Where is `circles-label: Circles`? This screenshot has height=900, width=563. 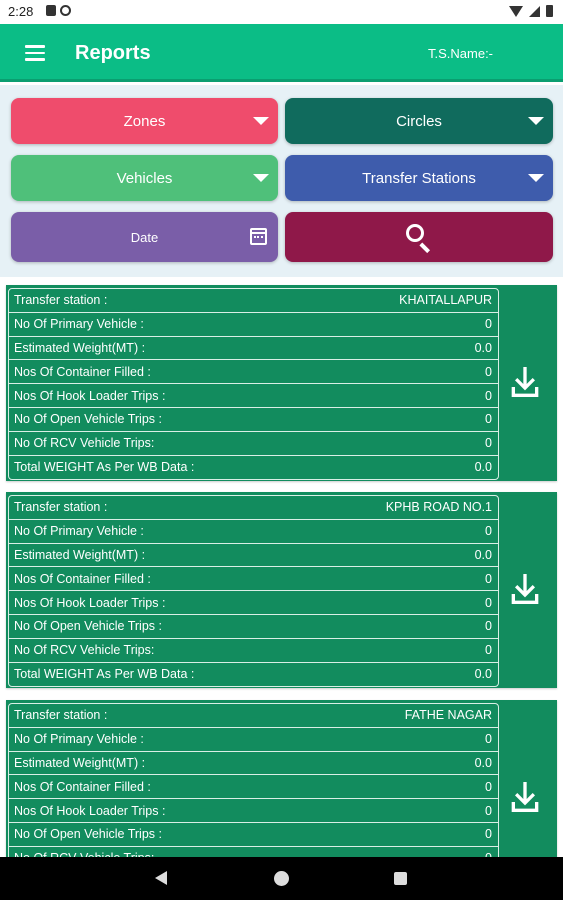 circles-label: Circles is located at coordinates (419, 121).